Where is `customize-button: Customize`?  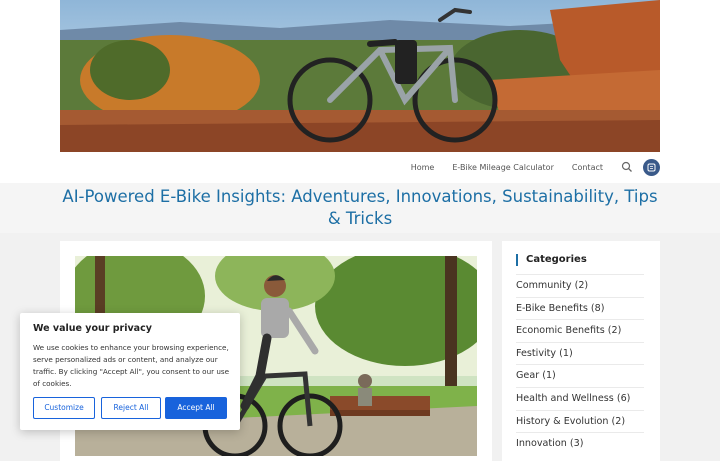
customize-button: Customize is located at coordinates (64, 408).